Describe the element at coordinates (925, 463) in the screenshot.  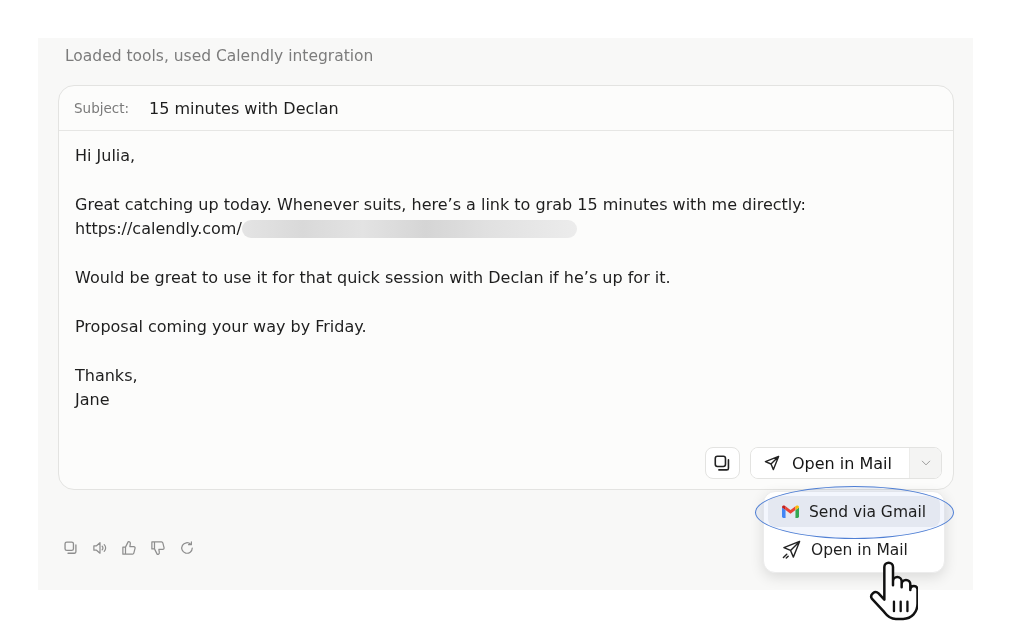
I see `dropdown-toggle-button` at that location.